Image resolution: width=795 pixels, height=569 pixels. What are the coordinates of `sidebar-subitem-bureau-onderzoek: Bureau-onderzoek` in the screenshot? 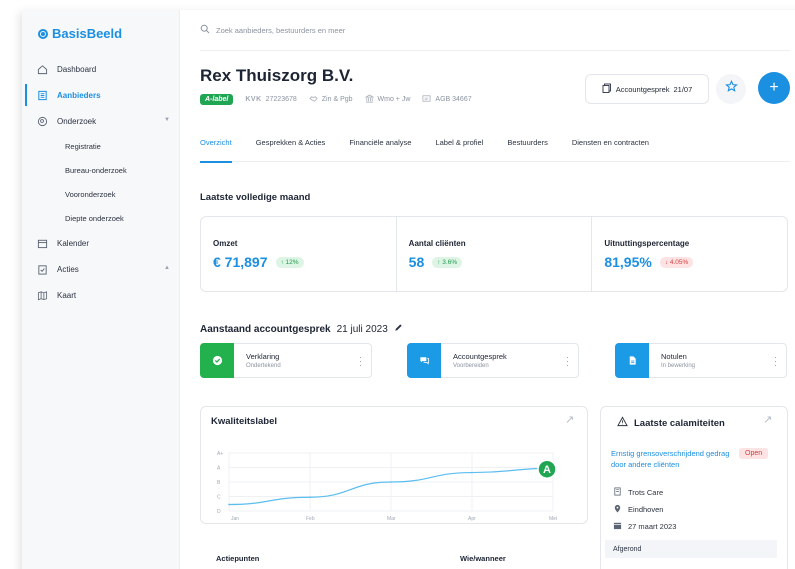 It's located at (101, 170).